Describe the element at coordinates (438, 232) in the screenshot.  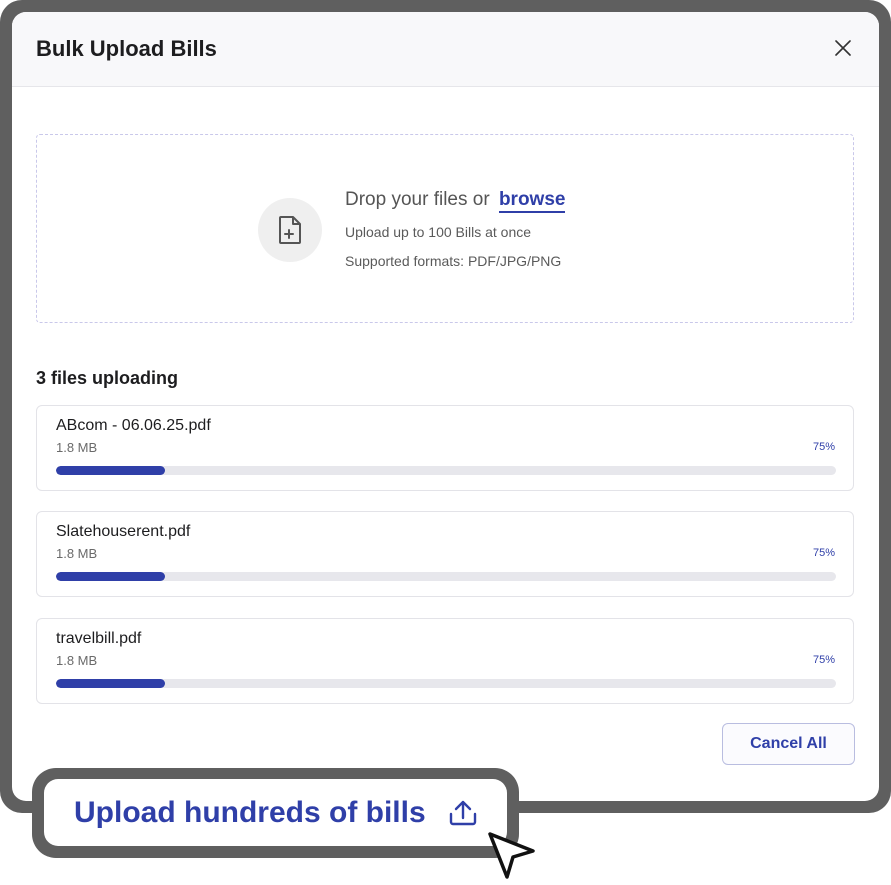
I see `dropzone-limit-text: Upload up to 100 Bills at once` at that location.